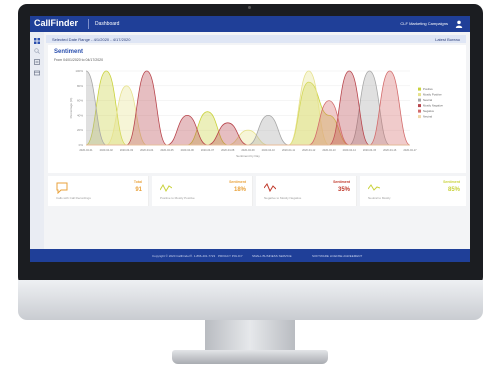  Describe the element at coordinates (228, 150) in the screenshot. I see `x-tick-label: 2020-04-08` at that location.